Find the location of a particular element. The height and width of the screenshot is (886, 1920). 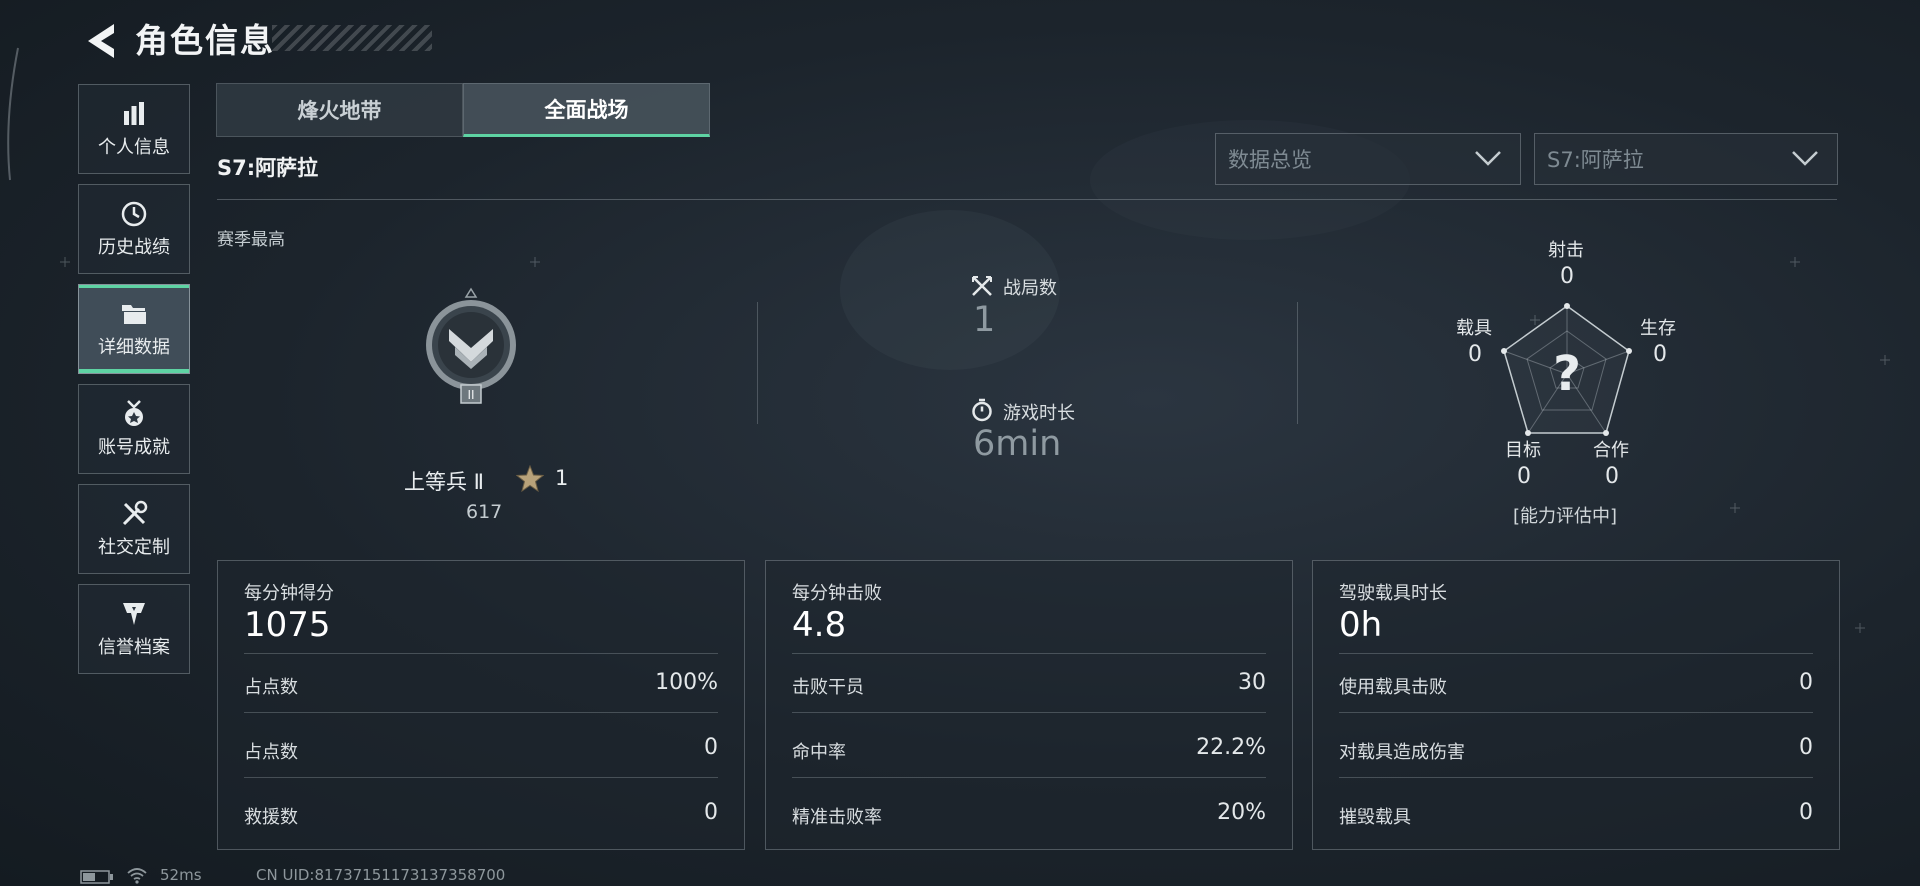

playtime-value: 6min is located at coordinates (1017, 444).